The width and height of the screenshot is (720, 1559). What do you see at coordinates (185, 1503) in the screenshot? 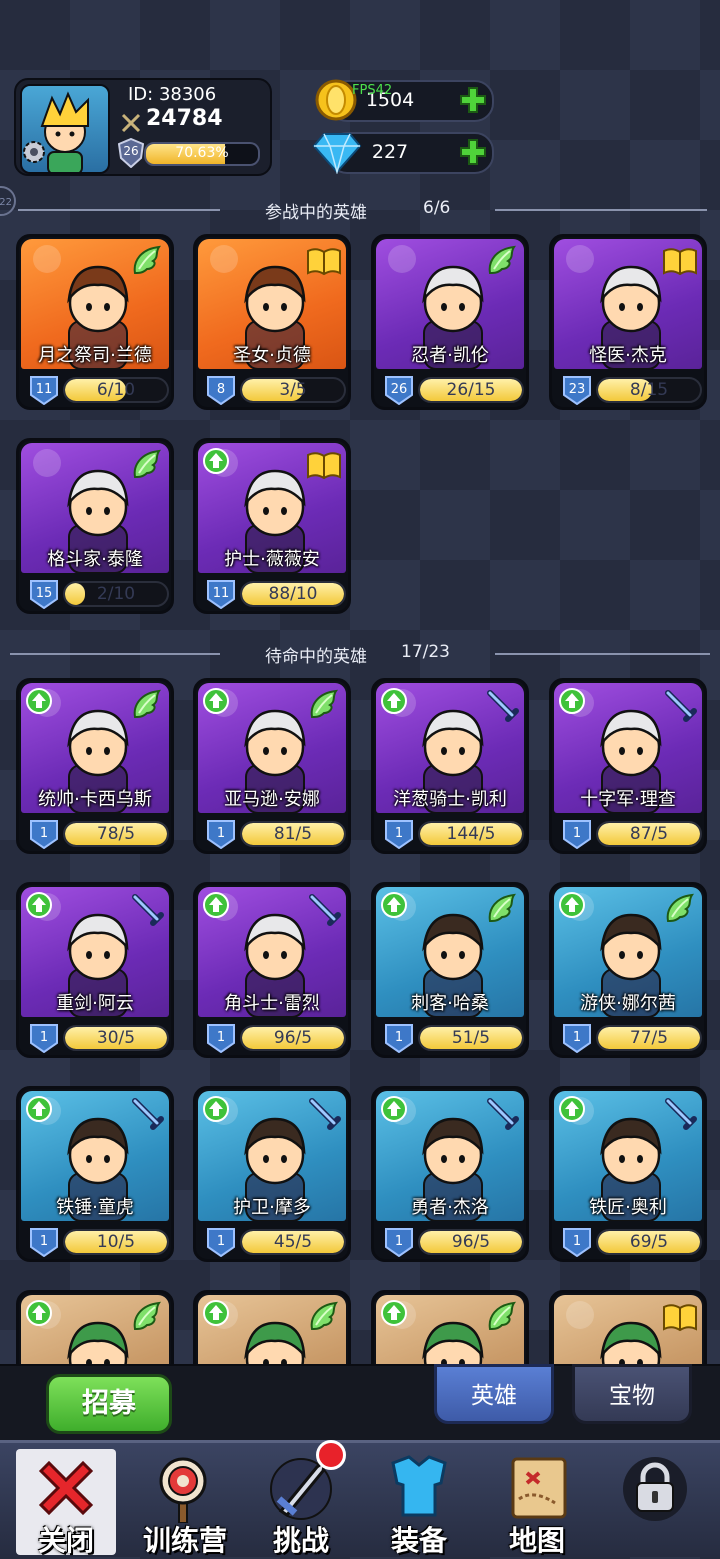
I see `nav-training-camp: 训练营` at bounding box center [185, 1503].